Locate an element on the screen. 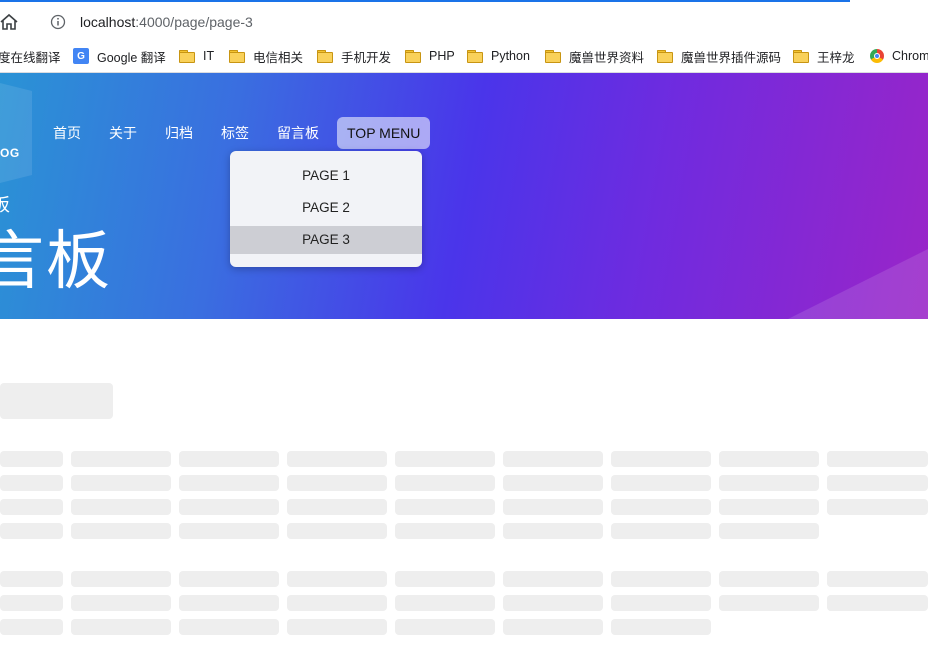 Image resolution: width=928 pixels, height=668 pixels. bookmark-baidu-translate: 度在线翻译 is located at coordinates (30, 56).